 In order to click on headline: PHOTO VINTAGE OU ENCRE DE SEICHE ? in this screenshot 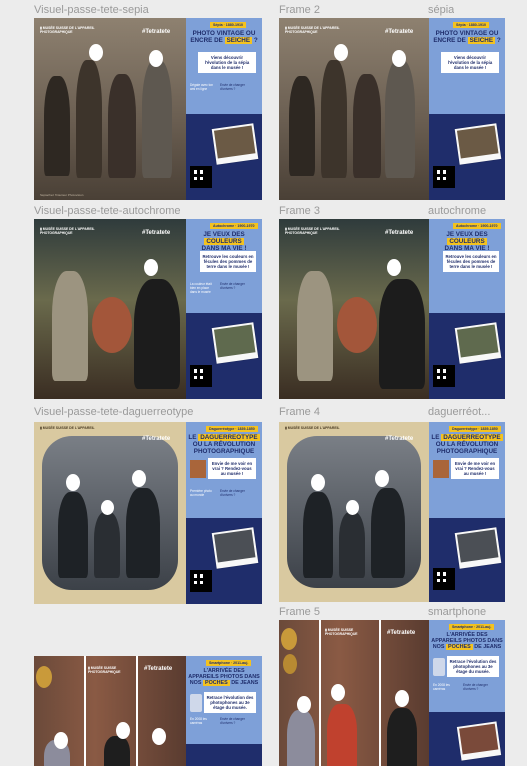, I will do `click(224, 37)`.